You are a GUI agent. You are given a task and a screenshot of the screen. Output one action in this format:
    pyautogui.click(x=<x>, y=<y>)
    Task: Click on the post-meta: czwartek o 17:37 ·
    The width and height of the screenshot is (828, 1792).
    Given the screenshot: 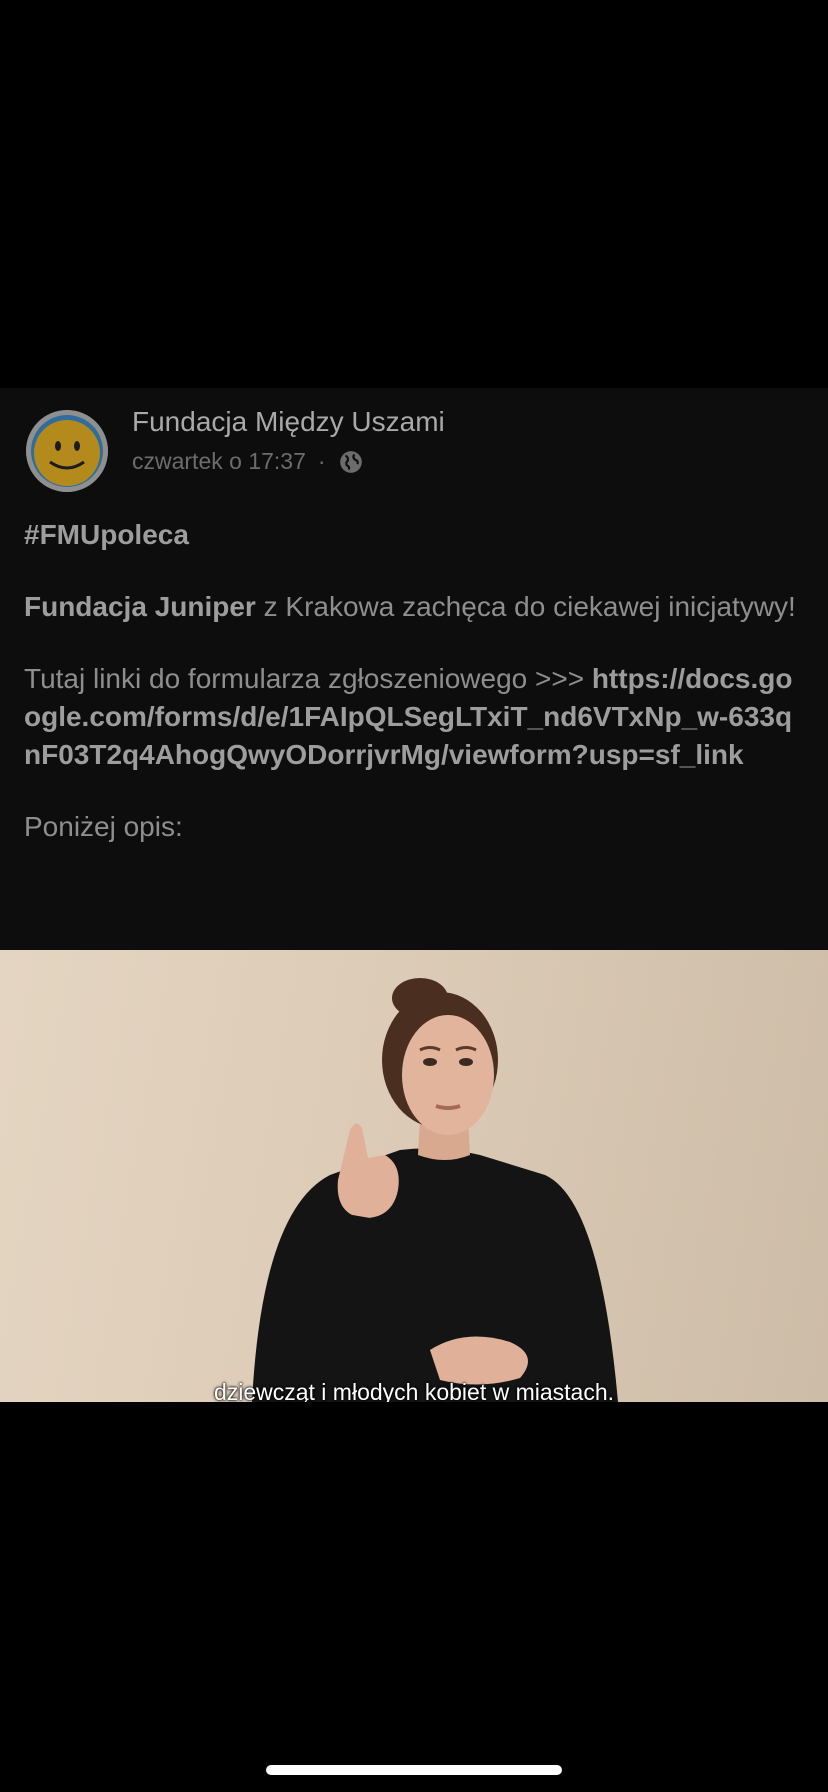 What is the action you would take?
    pyautogui.click(x=248, y=461)
    